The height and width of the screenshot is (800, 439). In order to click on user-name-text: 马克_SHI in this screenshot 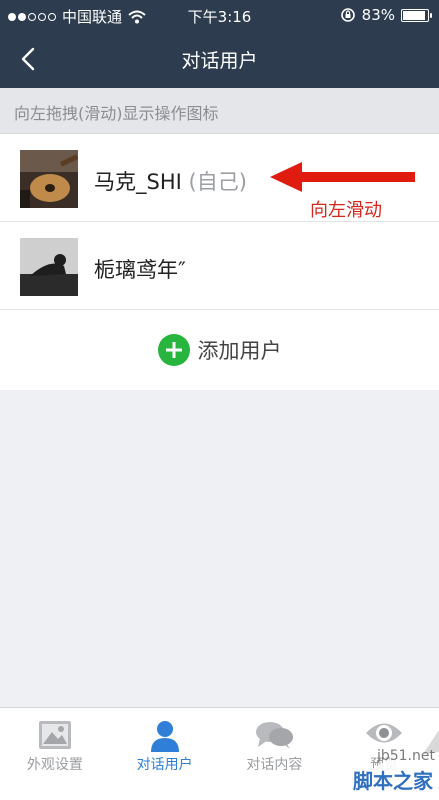, I will do `click(138, 182)`.